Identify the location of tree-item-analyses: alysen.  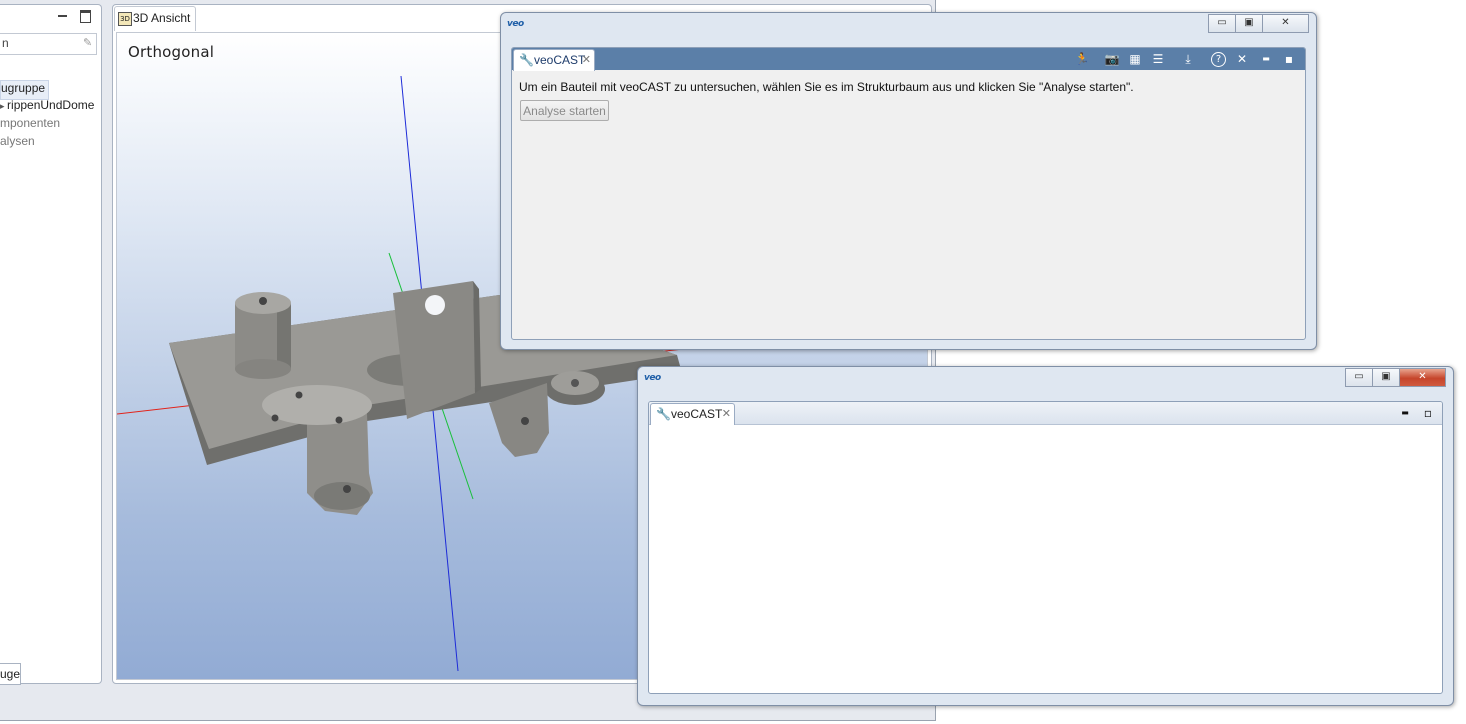
(17, 143).